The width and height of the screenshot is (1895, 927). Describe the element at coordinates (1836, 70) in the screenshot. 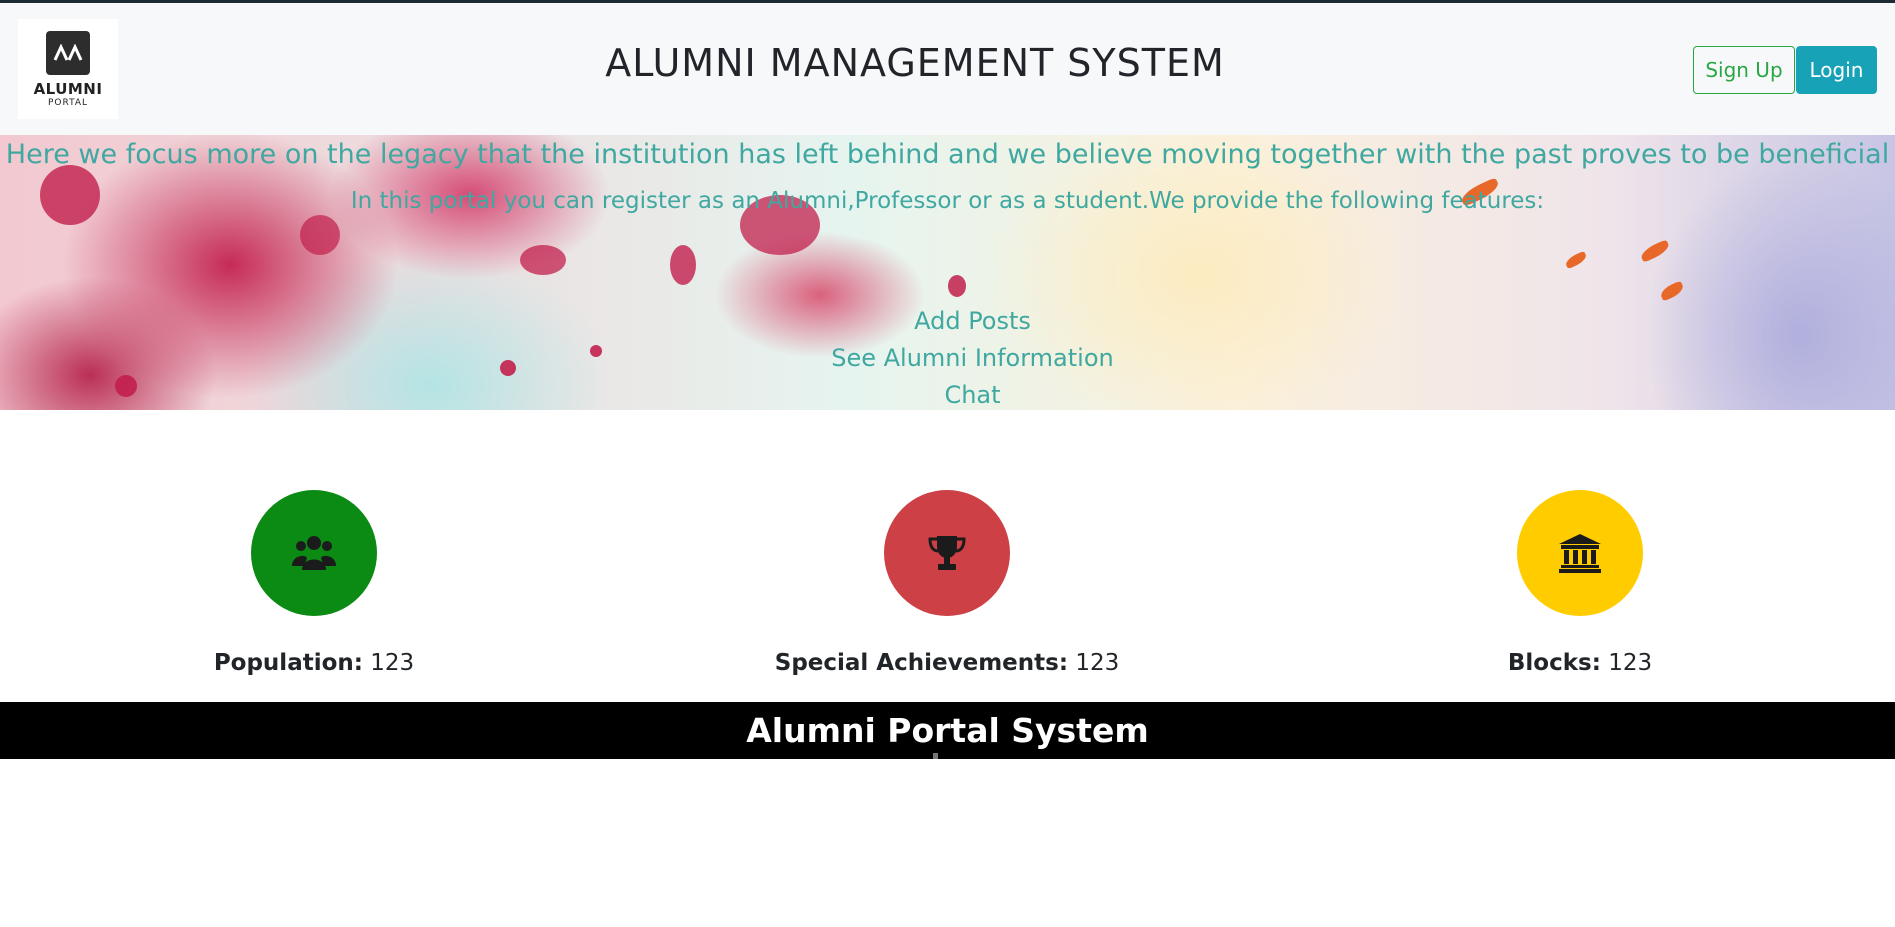

I see `login-button: Login` at that location.